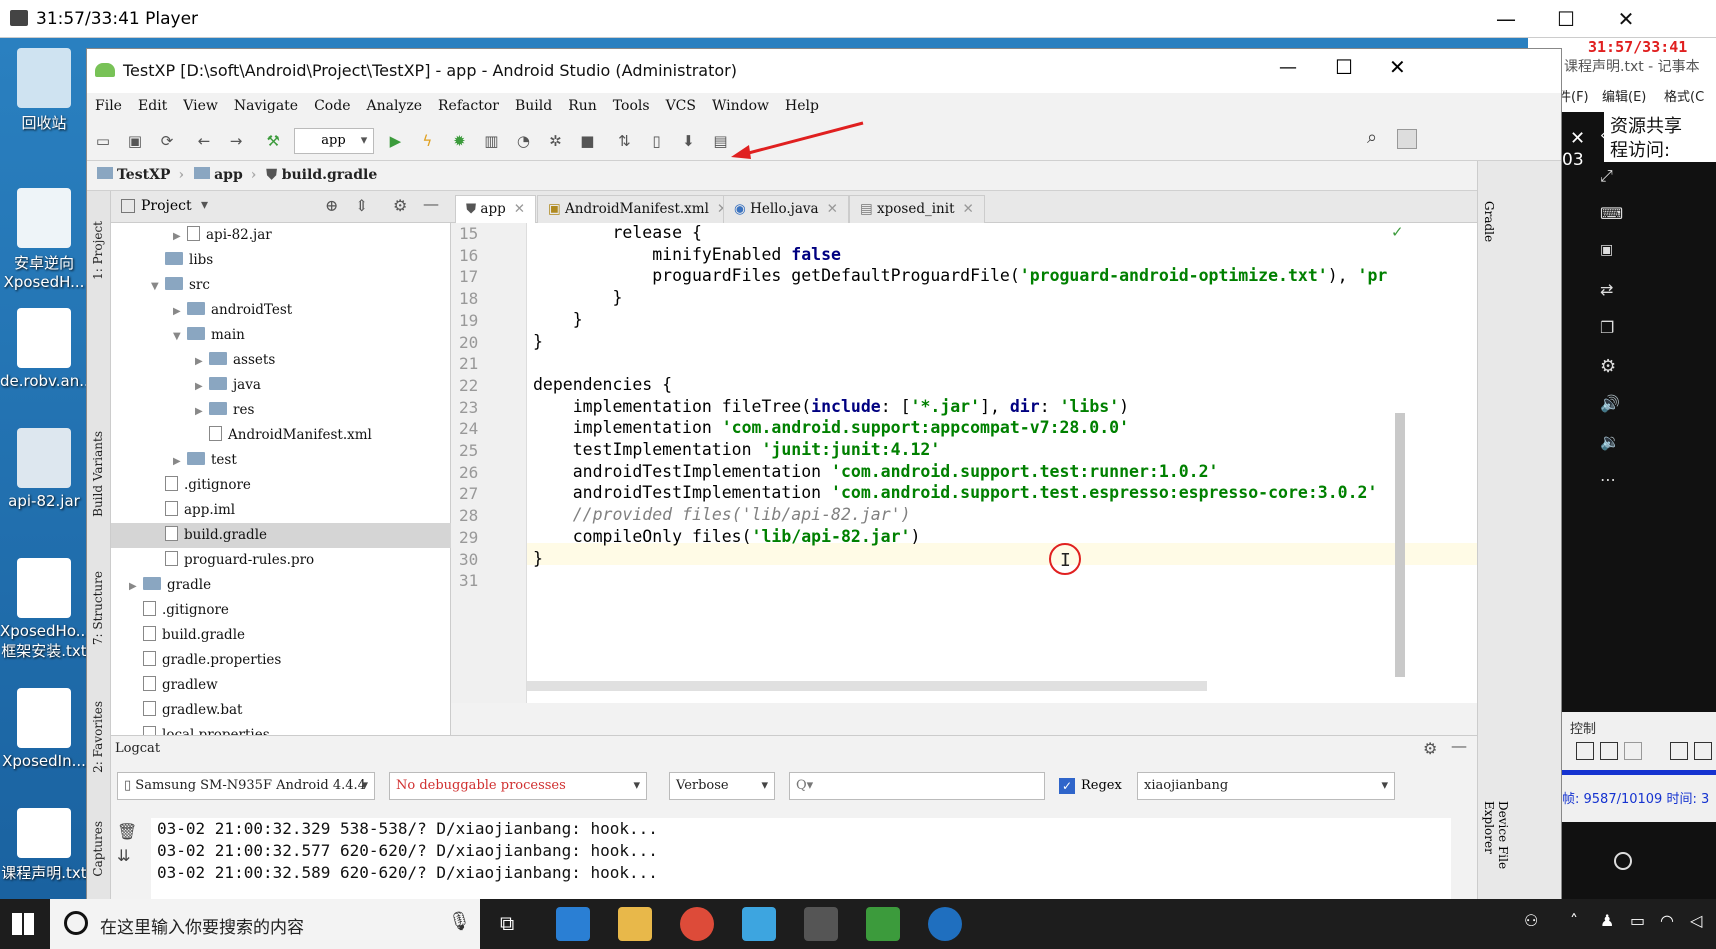 The height and width of the screenshot is (949, 1716). Describe the element at coordinates (320, 172) in the screenshot. I see `breadcrumb-file: ⛊ build.gradle` at that location.